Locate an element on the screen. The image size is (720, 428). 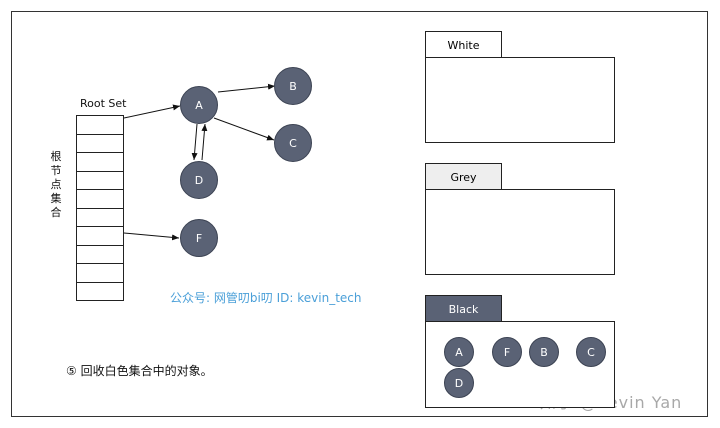
caption-text: ⑤ 回收白色集合中的对象。 is located at coordinates (139, 371).